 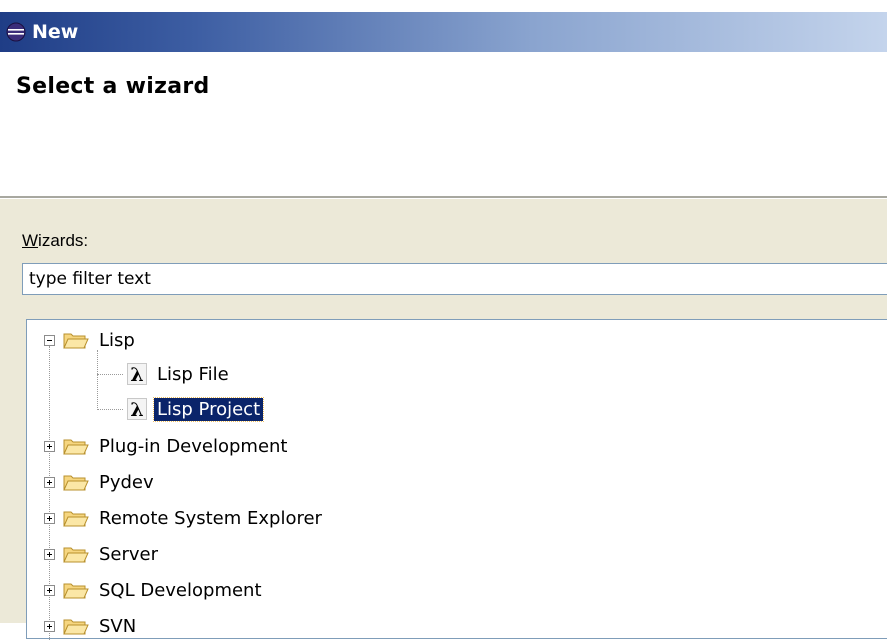 I want to click on filter-input: type filter text, so click(x=454, y=279).